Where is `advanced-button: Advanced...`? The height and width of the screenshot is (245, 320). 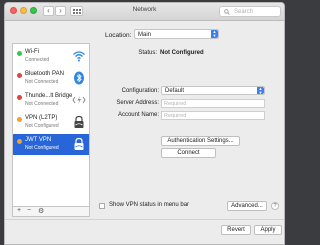 advanced-button: Advanced... is located at coordinates (247, 206).